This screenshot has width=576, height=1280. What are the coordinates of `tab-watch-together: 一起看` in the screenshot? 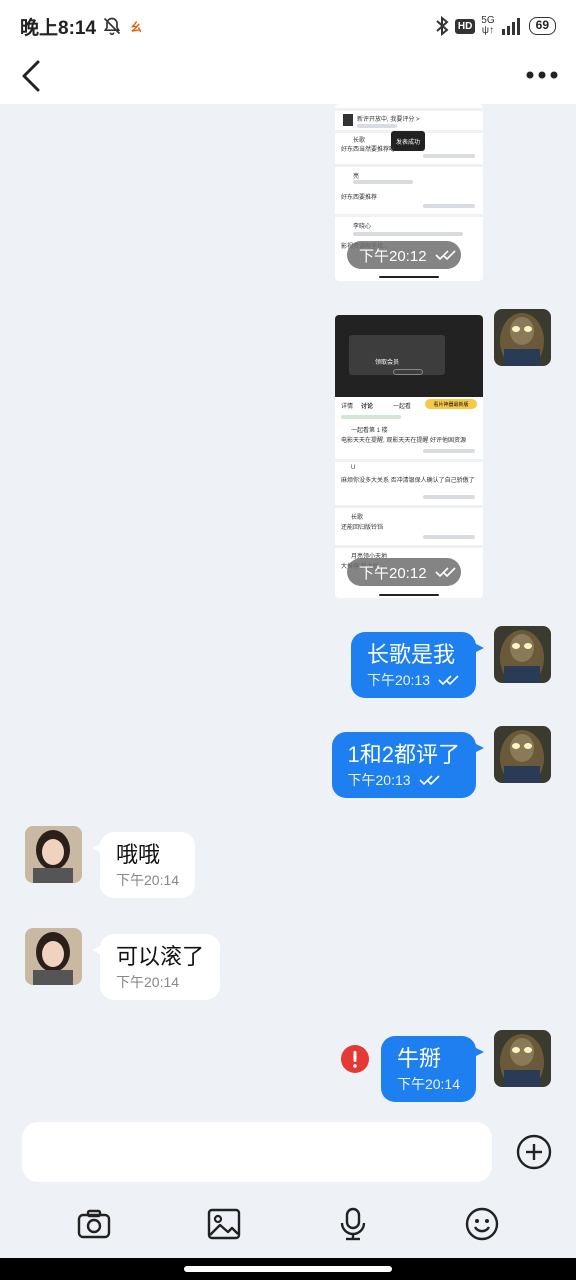 It's located at (402, 407).